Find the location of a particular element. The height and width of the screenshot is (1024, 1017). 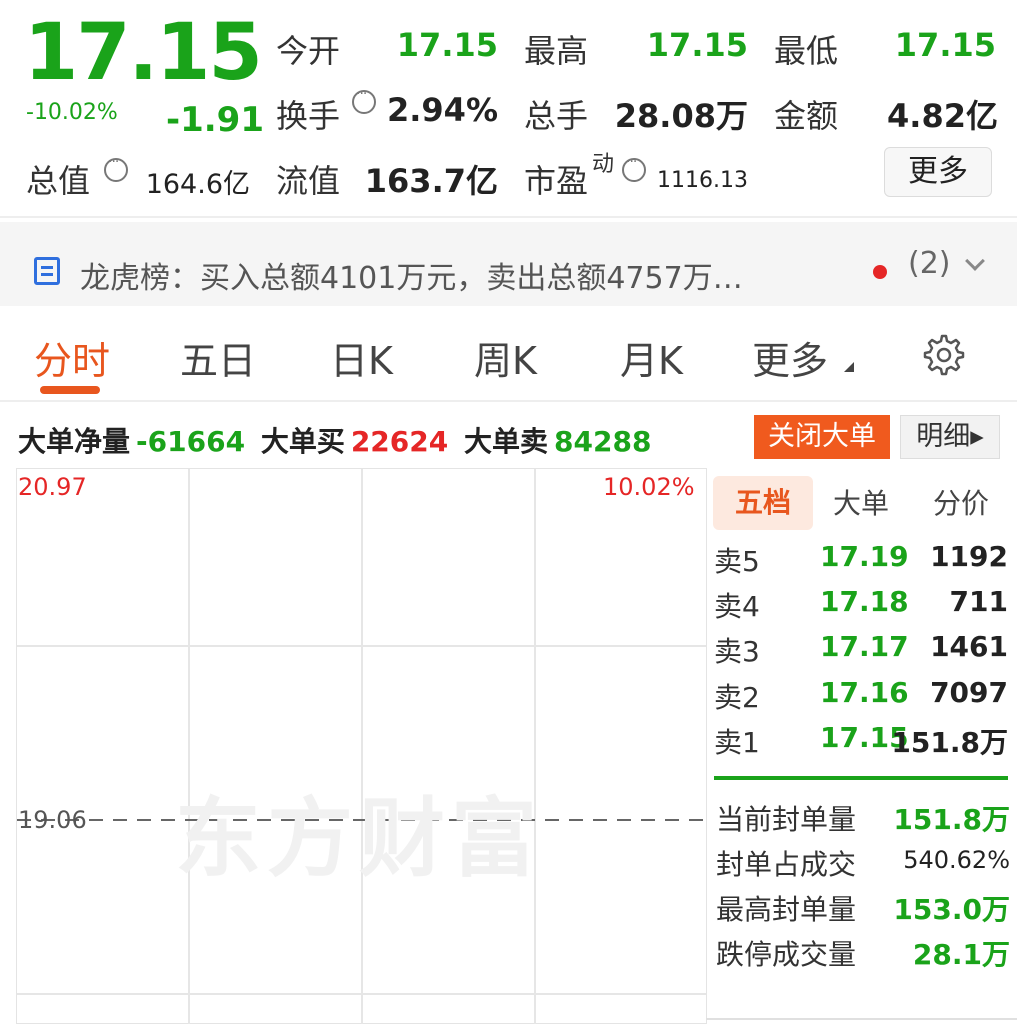

ask-label: 卖4 is located at coordinates (737, 606).